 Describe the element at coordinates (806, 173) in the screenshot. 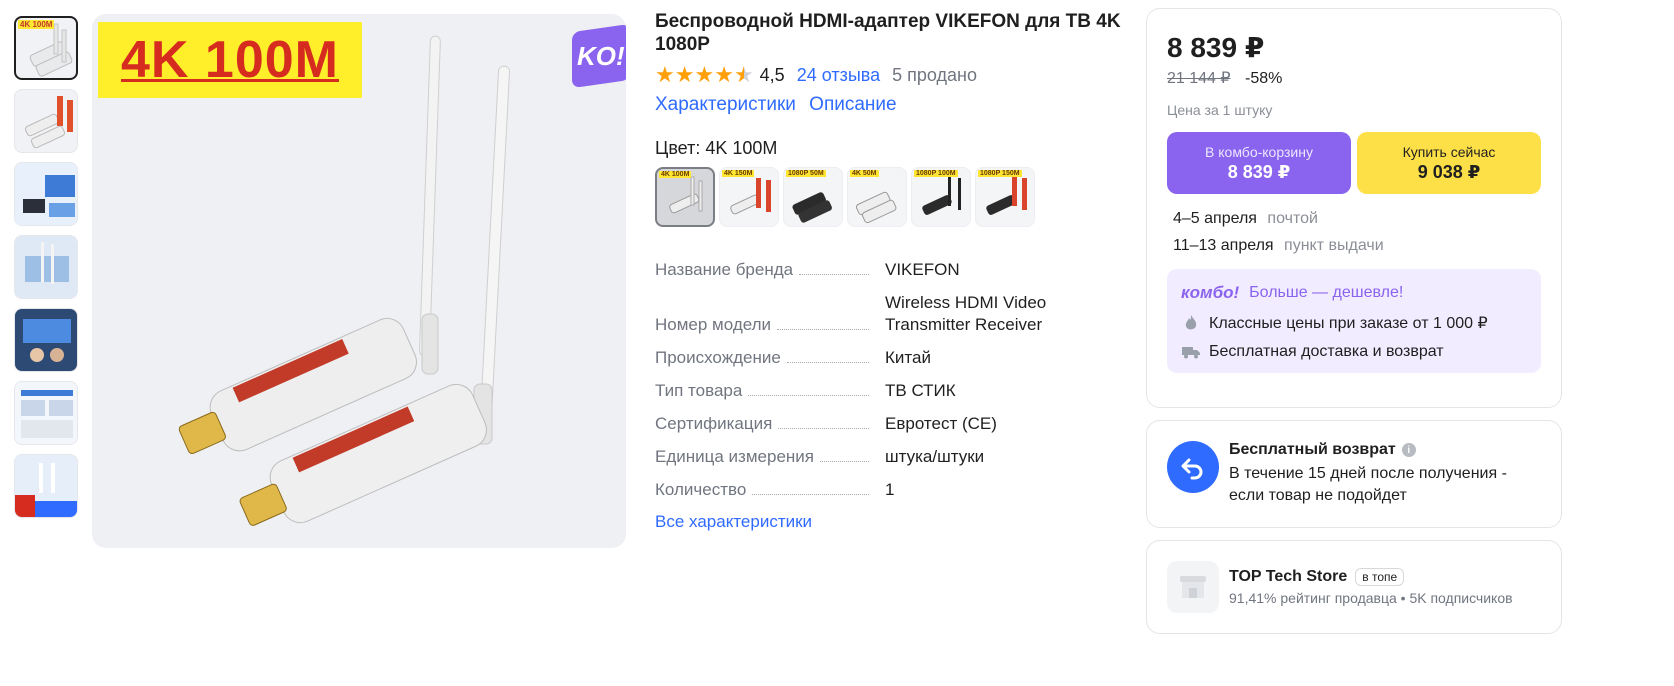

I see `swatch-label: 1080P 50M` at that location.